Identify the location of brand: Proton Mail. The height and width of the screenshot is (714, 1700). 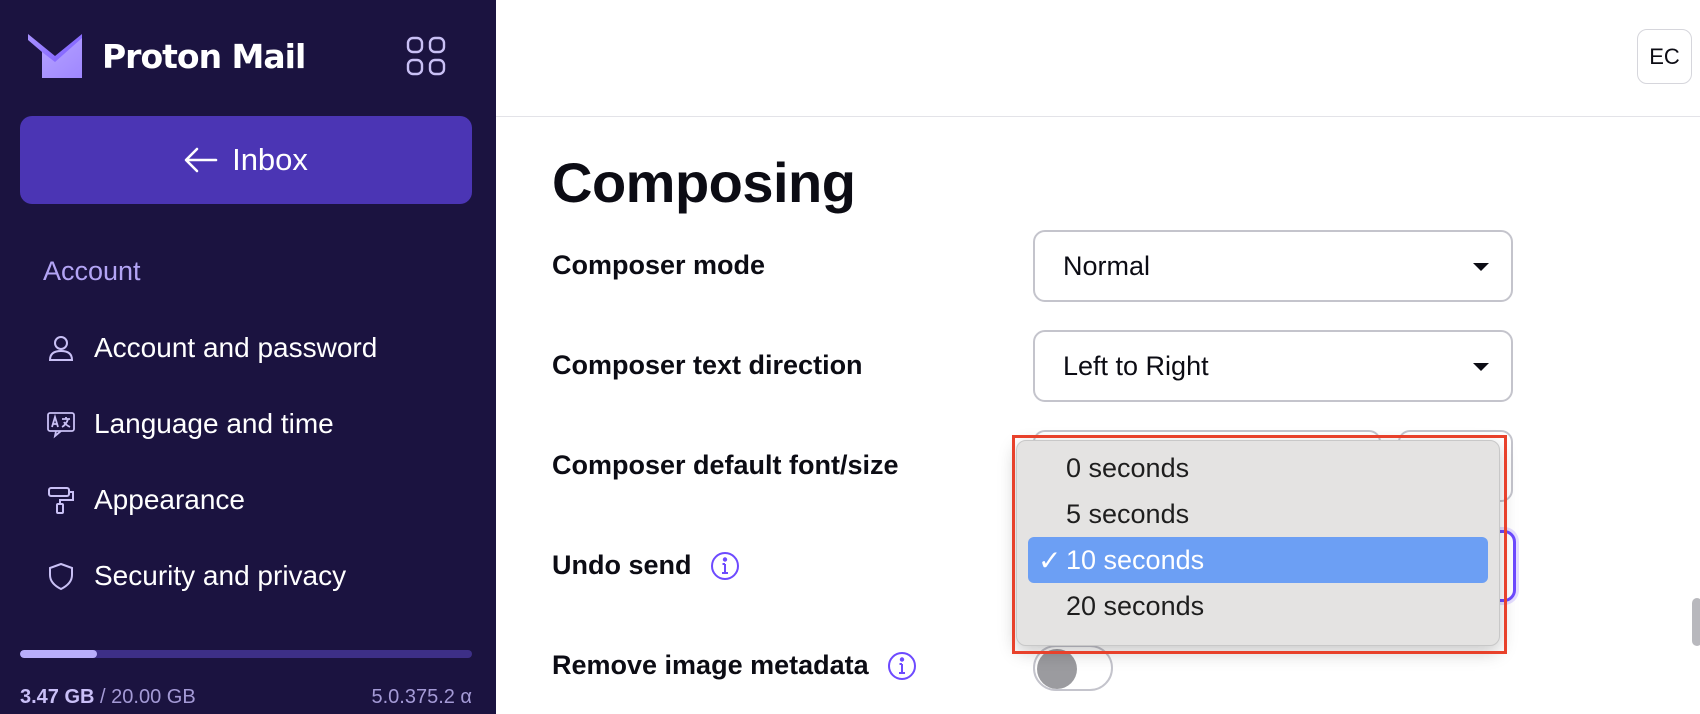
(166, 56).